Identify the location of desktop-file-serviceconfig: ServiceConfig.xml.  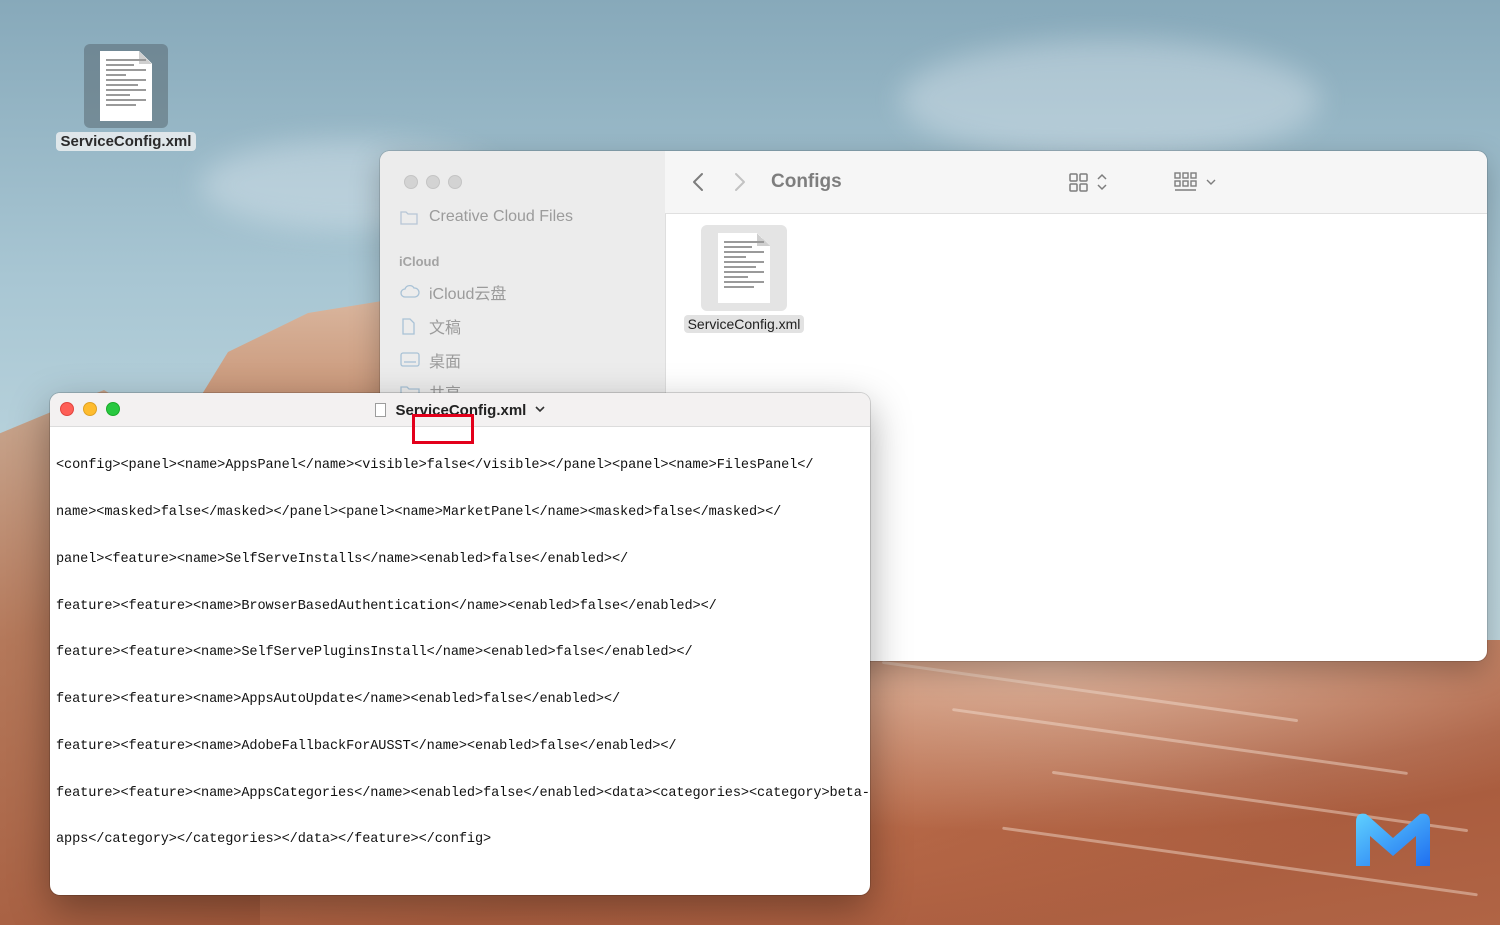
(126, 97).